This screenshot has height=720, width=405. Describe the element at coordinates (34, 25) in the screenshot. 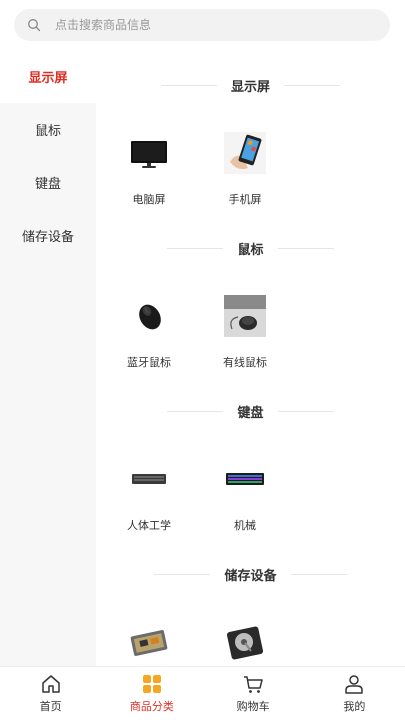

I see `search-icon` at that location.